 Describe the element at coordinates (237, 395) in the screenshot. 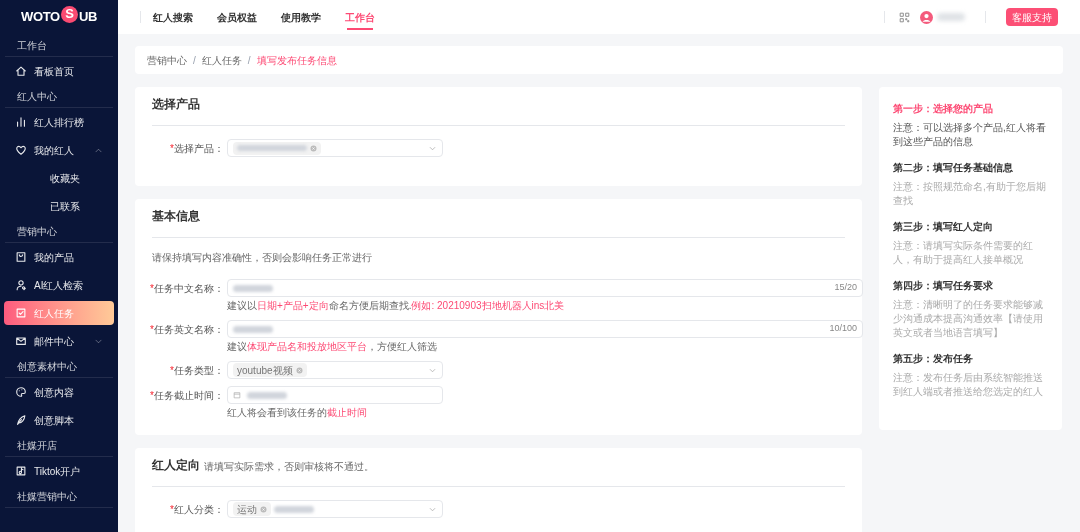

I see `calendar-icon` at that location.